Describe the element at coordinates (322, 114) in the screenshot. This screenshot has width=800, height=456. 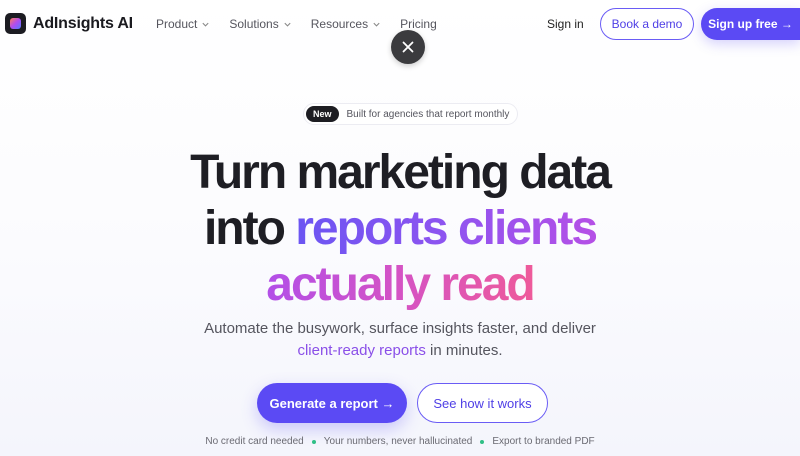
I see `new-badge: New` at that location.